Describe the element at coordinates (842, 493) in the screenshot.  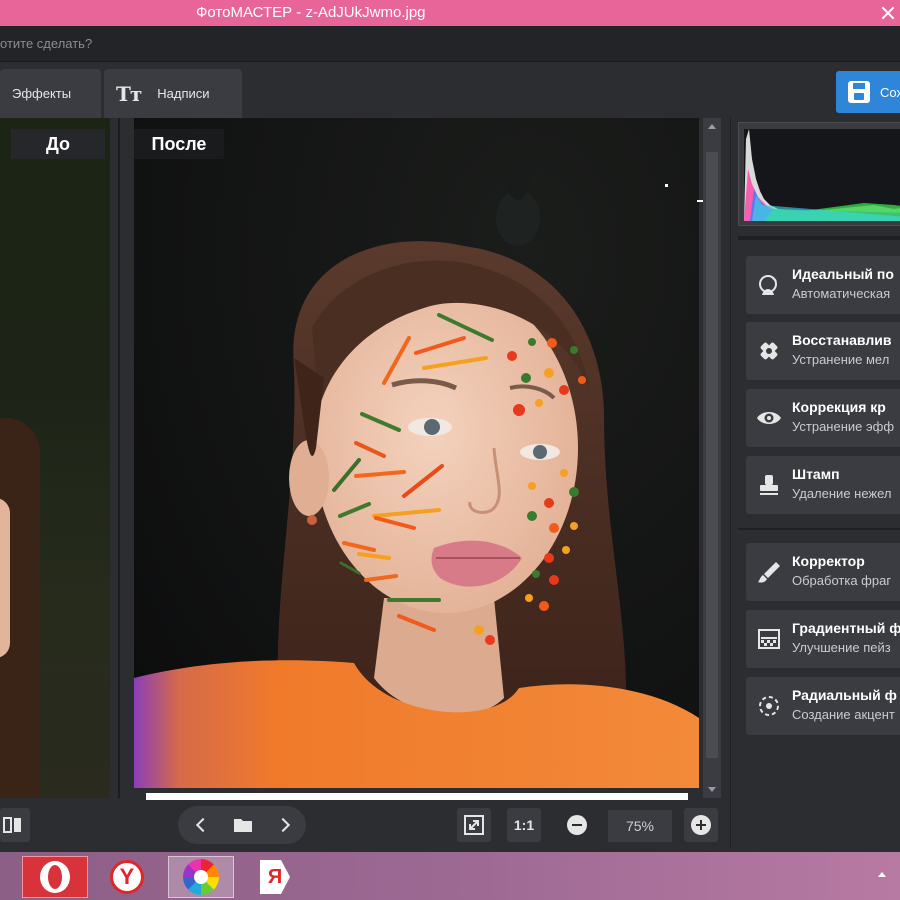
I see `tool-subtitle: Удаление нежел` at that location.